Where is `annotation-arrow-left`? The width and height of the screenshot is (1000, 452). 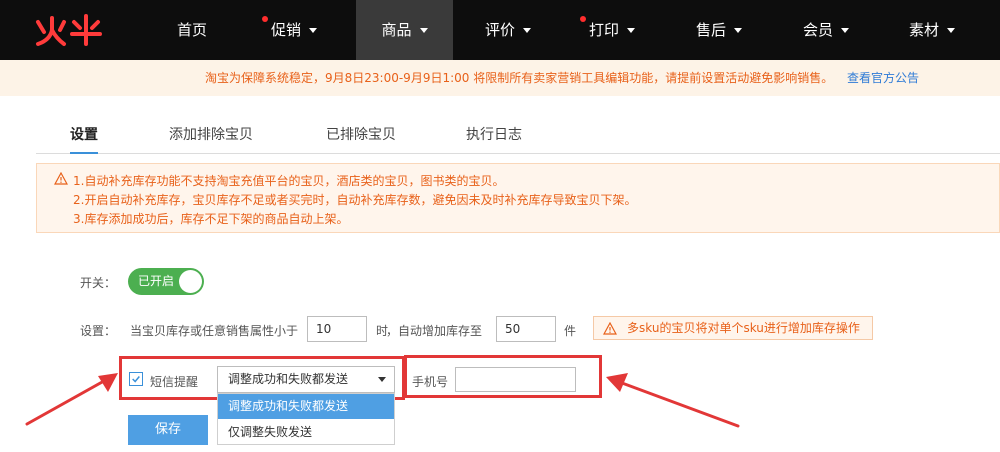
annotation-arrow-left is located at coordinates (71, 399).